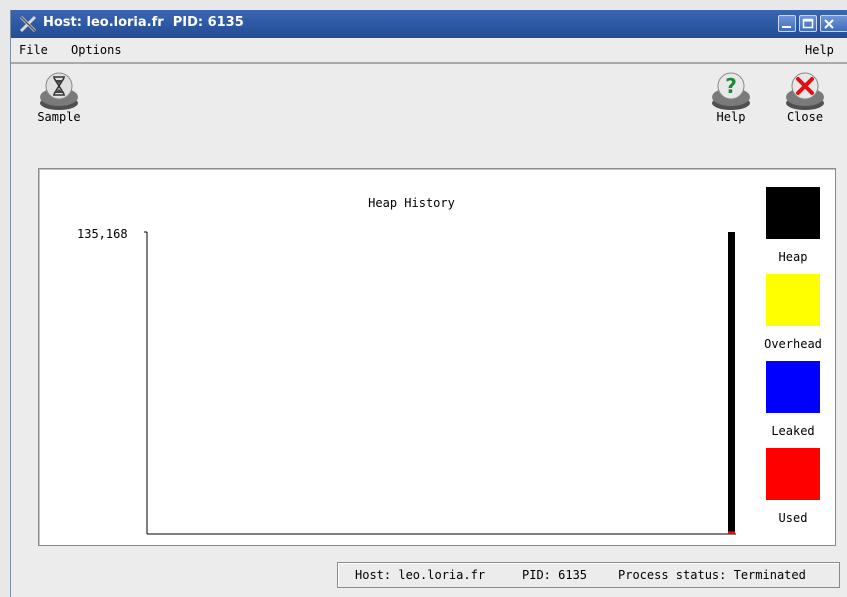  I want to click on legend-swatch-leaked, so click(793, 387).